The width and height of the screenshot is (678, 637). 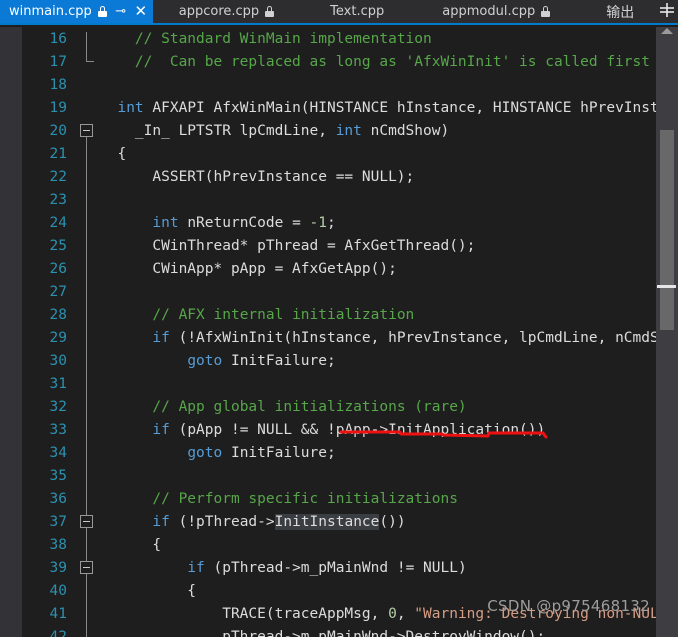 What do you see at coordinates (218, 131) in the screenshot?
I see `code-token: _In_ LPTSTR lpCmdLine,` at bounding box center [218, 131].